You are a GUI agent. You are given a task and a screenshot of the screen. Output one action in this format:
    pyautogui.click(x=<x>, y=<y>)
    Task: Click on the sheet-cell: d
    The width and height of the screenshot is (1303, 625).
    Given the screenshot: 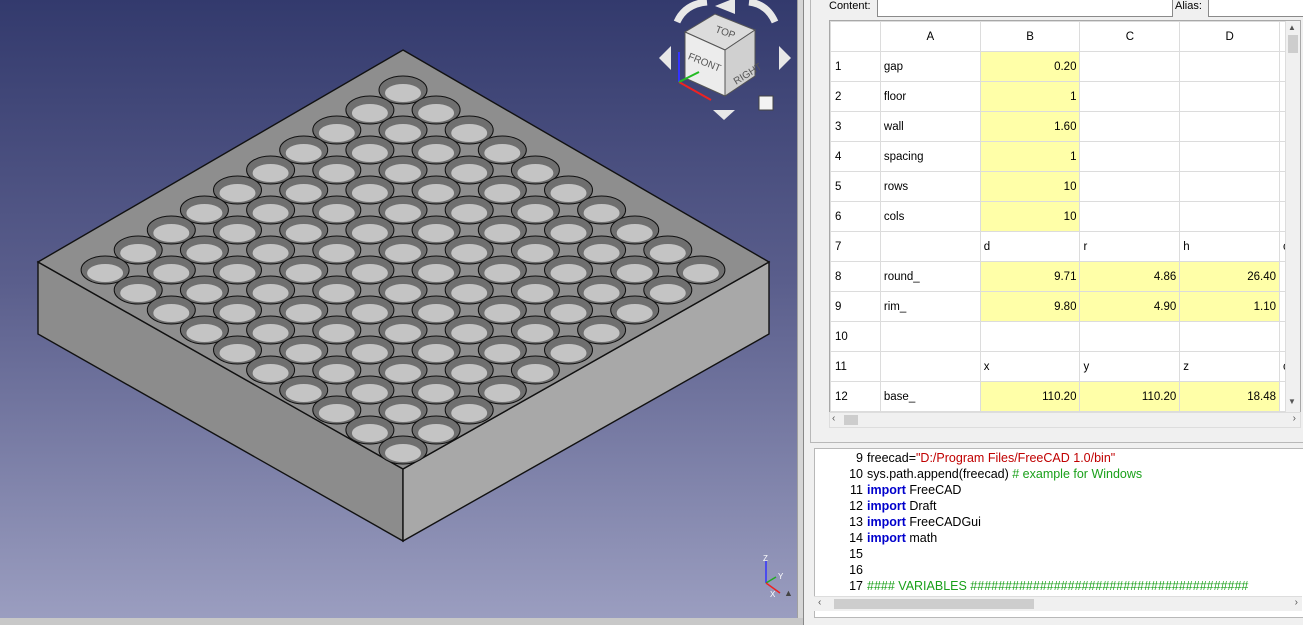 What is the action you would take?
    pyautogui.click(x=1030, y=246)
    